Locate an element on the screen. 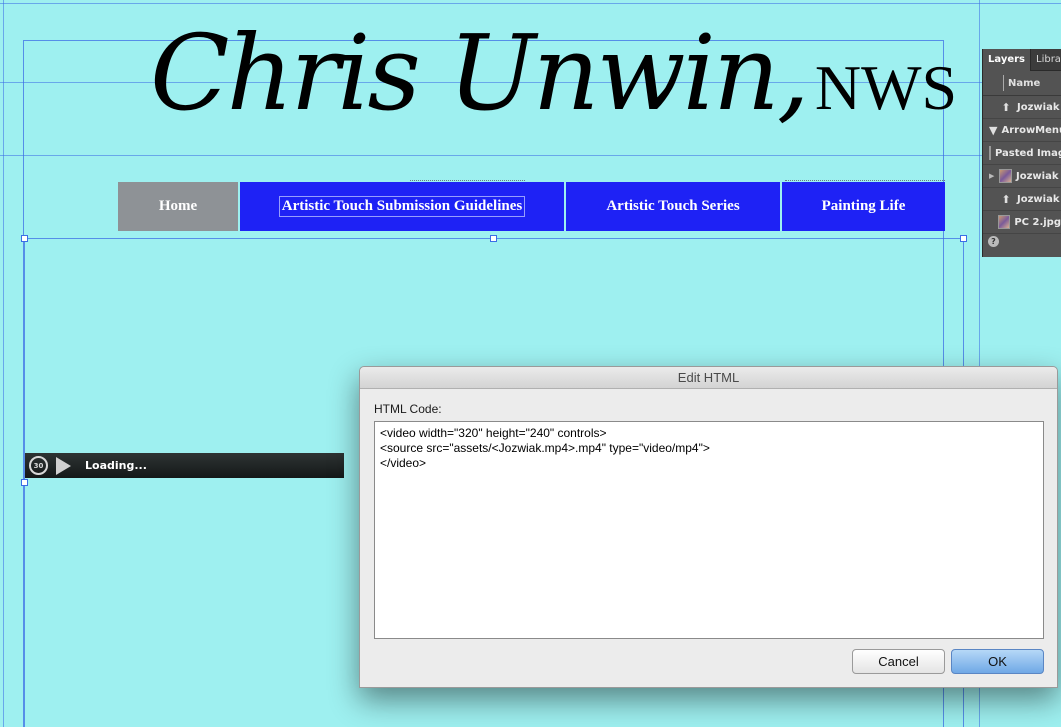 The image size is (1061, 727). help-icon: ? is located at coordinates (993, 241).